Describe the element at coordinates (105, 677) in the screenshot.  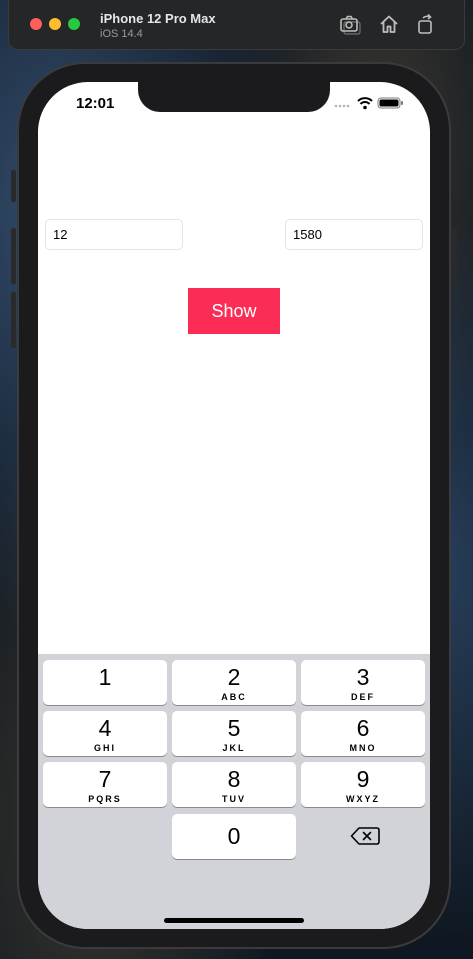
I see `key-digit: 1` at that location.